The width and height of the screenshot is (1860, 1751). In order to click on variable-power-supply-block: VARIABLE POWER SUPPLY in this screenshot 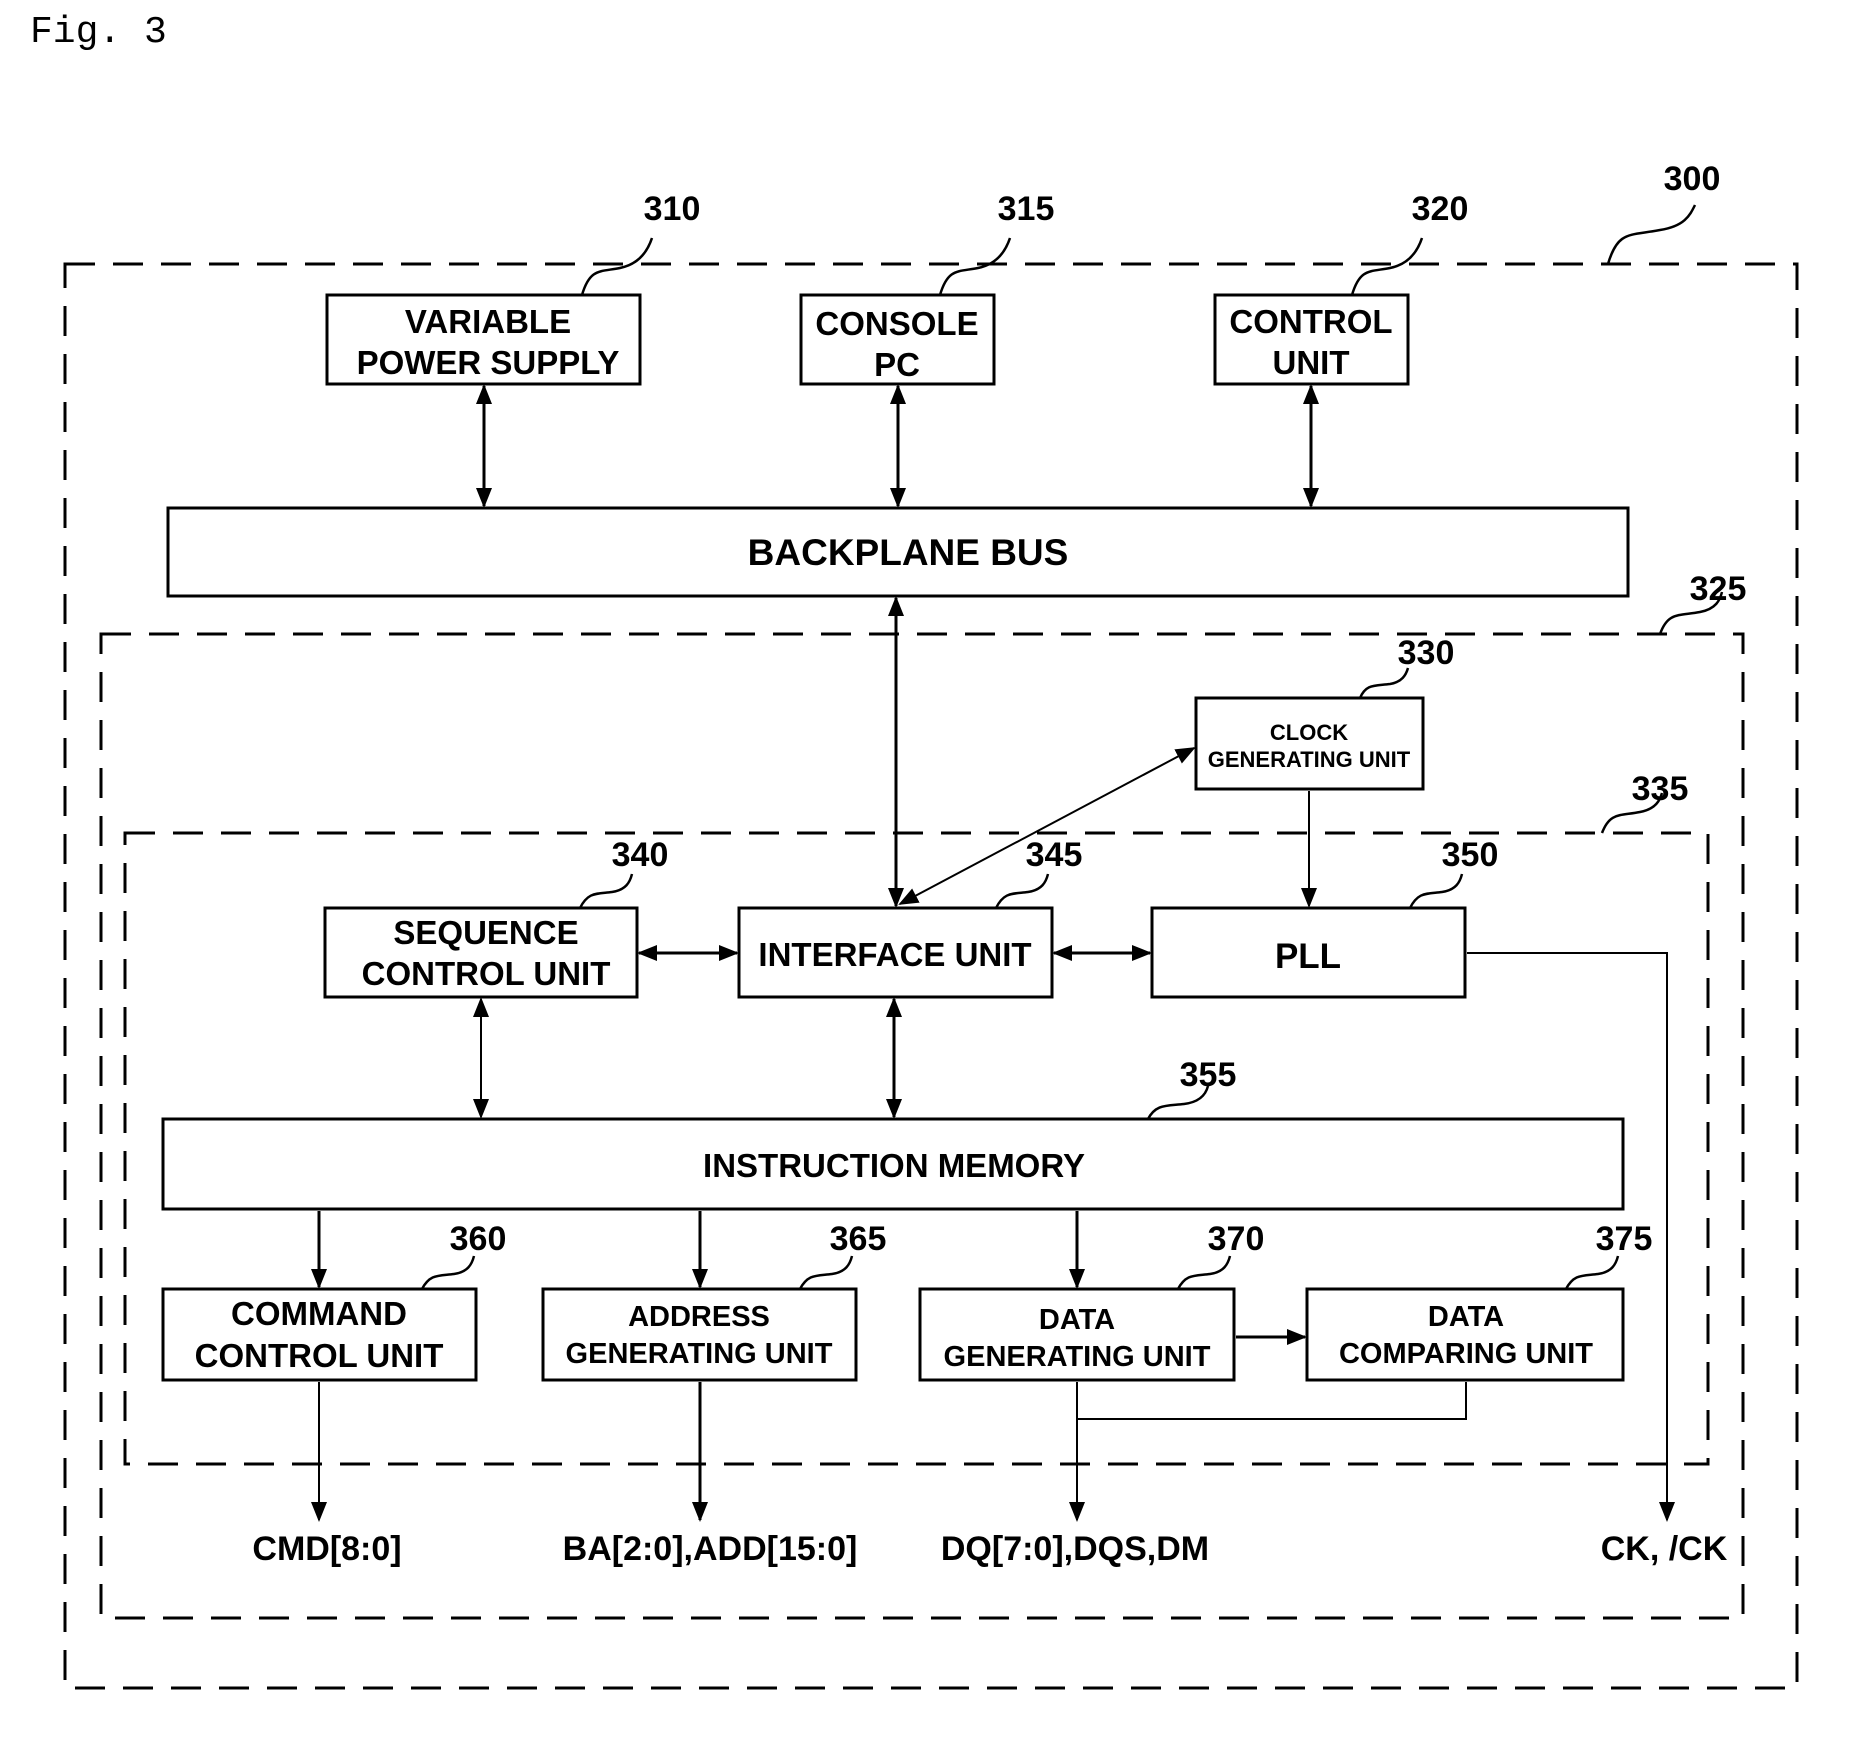, I will do `click(483, 339)`.